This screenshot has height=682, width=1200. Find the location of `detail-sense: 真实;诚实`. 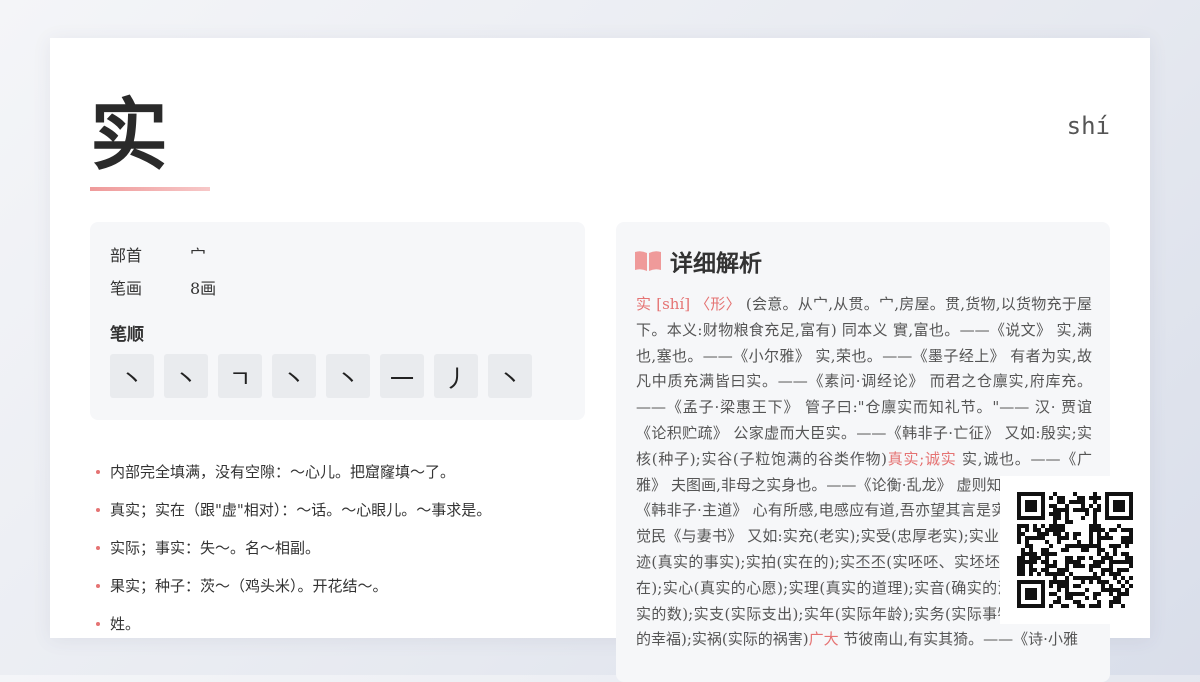

detail-sense: 真实;诚实 is located at coordinates (922, 458).